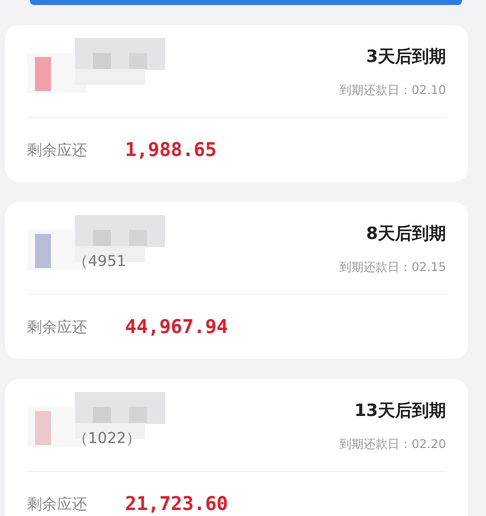  I want to click on due-countdown: 3天后到期, so click(406, 57).